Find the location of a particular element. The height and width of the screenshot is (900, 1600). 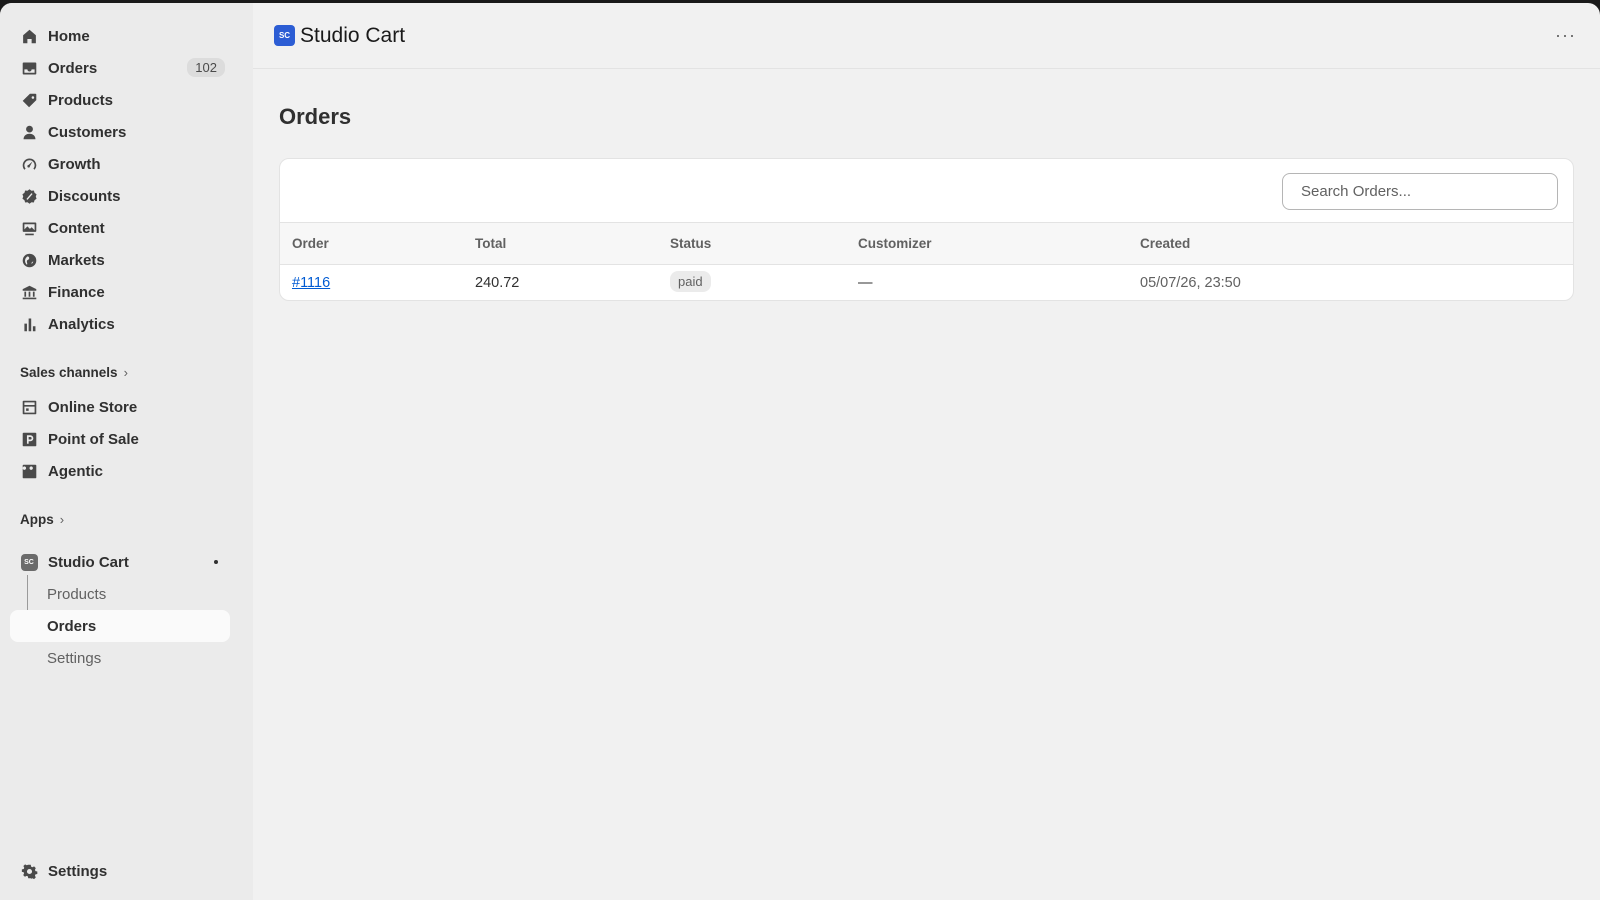

sidebar-item-settings: Settings is located at coordinates (120, 871).